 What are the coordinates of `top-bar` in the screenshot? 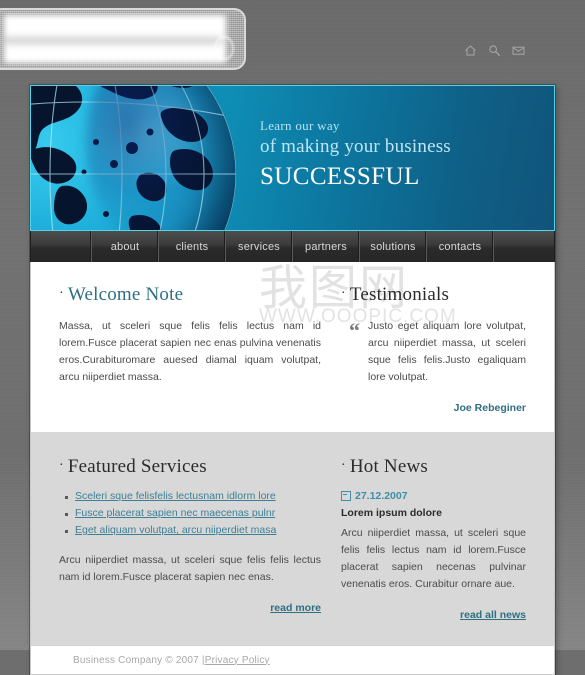 It's located at (292, 36).